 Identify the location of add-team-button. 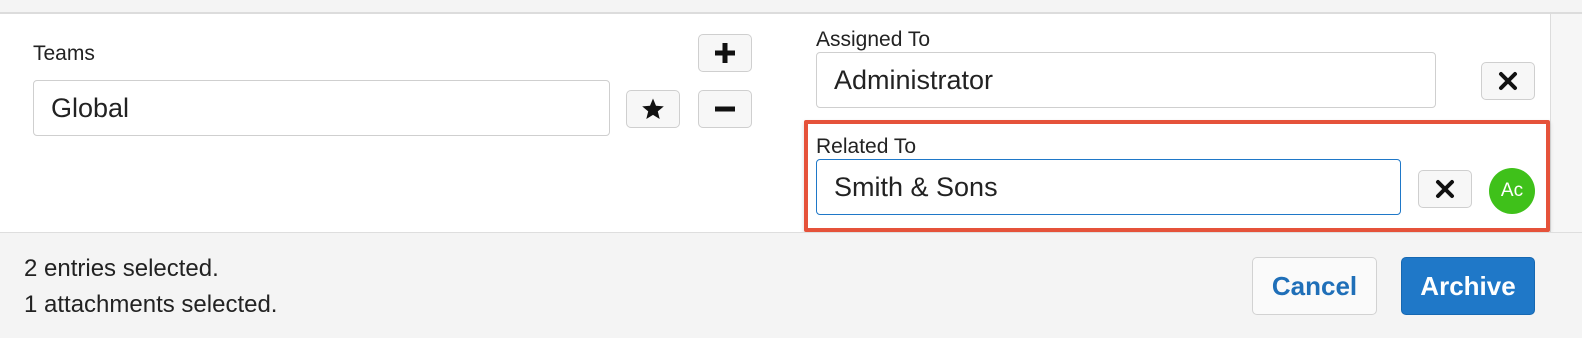
(725, 53).